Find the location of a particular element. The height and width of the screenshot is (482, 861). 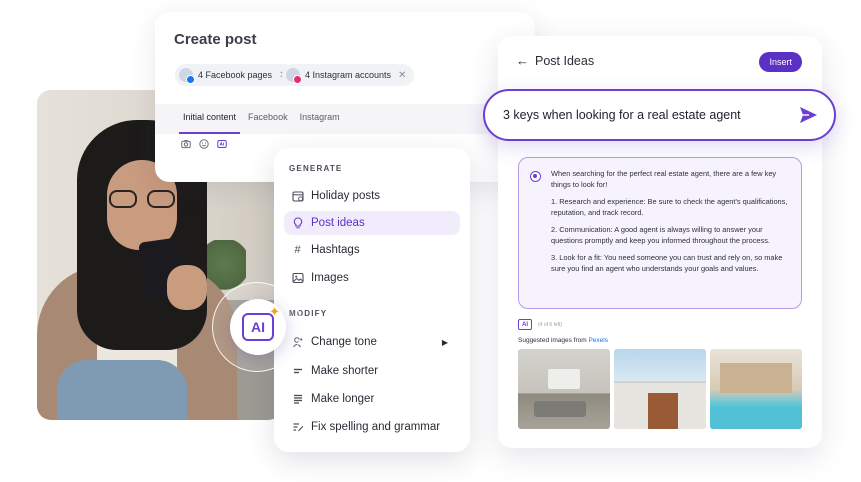

menu-item-label: Make shorter is located at coordinates (345, 371).